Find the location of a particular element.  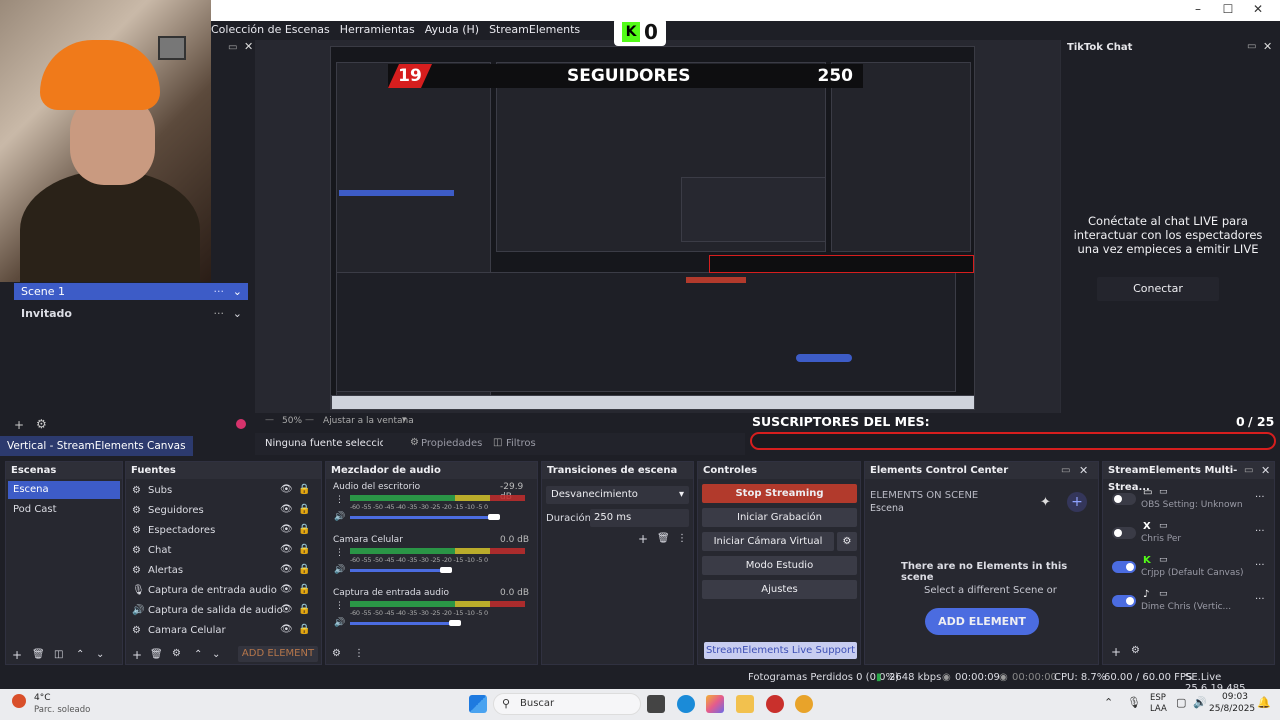

close-icon: ✕ is located at coordinates (1258, 10).